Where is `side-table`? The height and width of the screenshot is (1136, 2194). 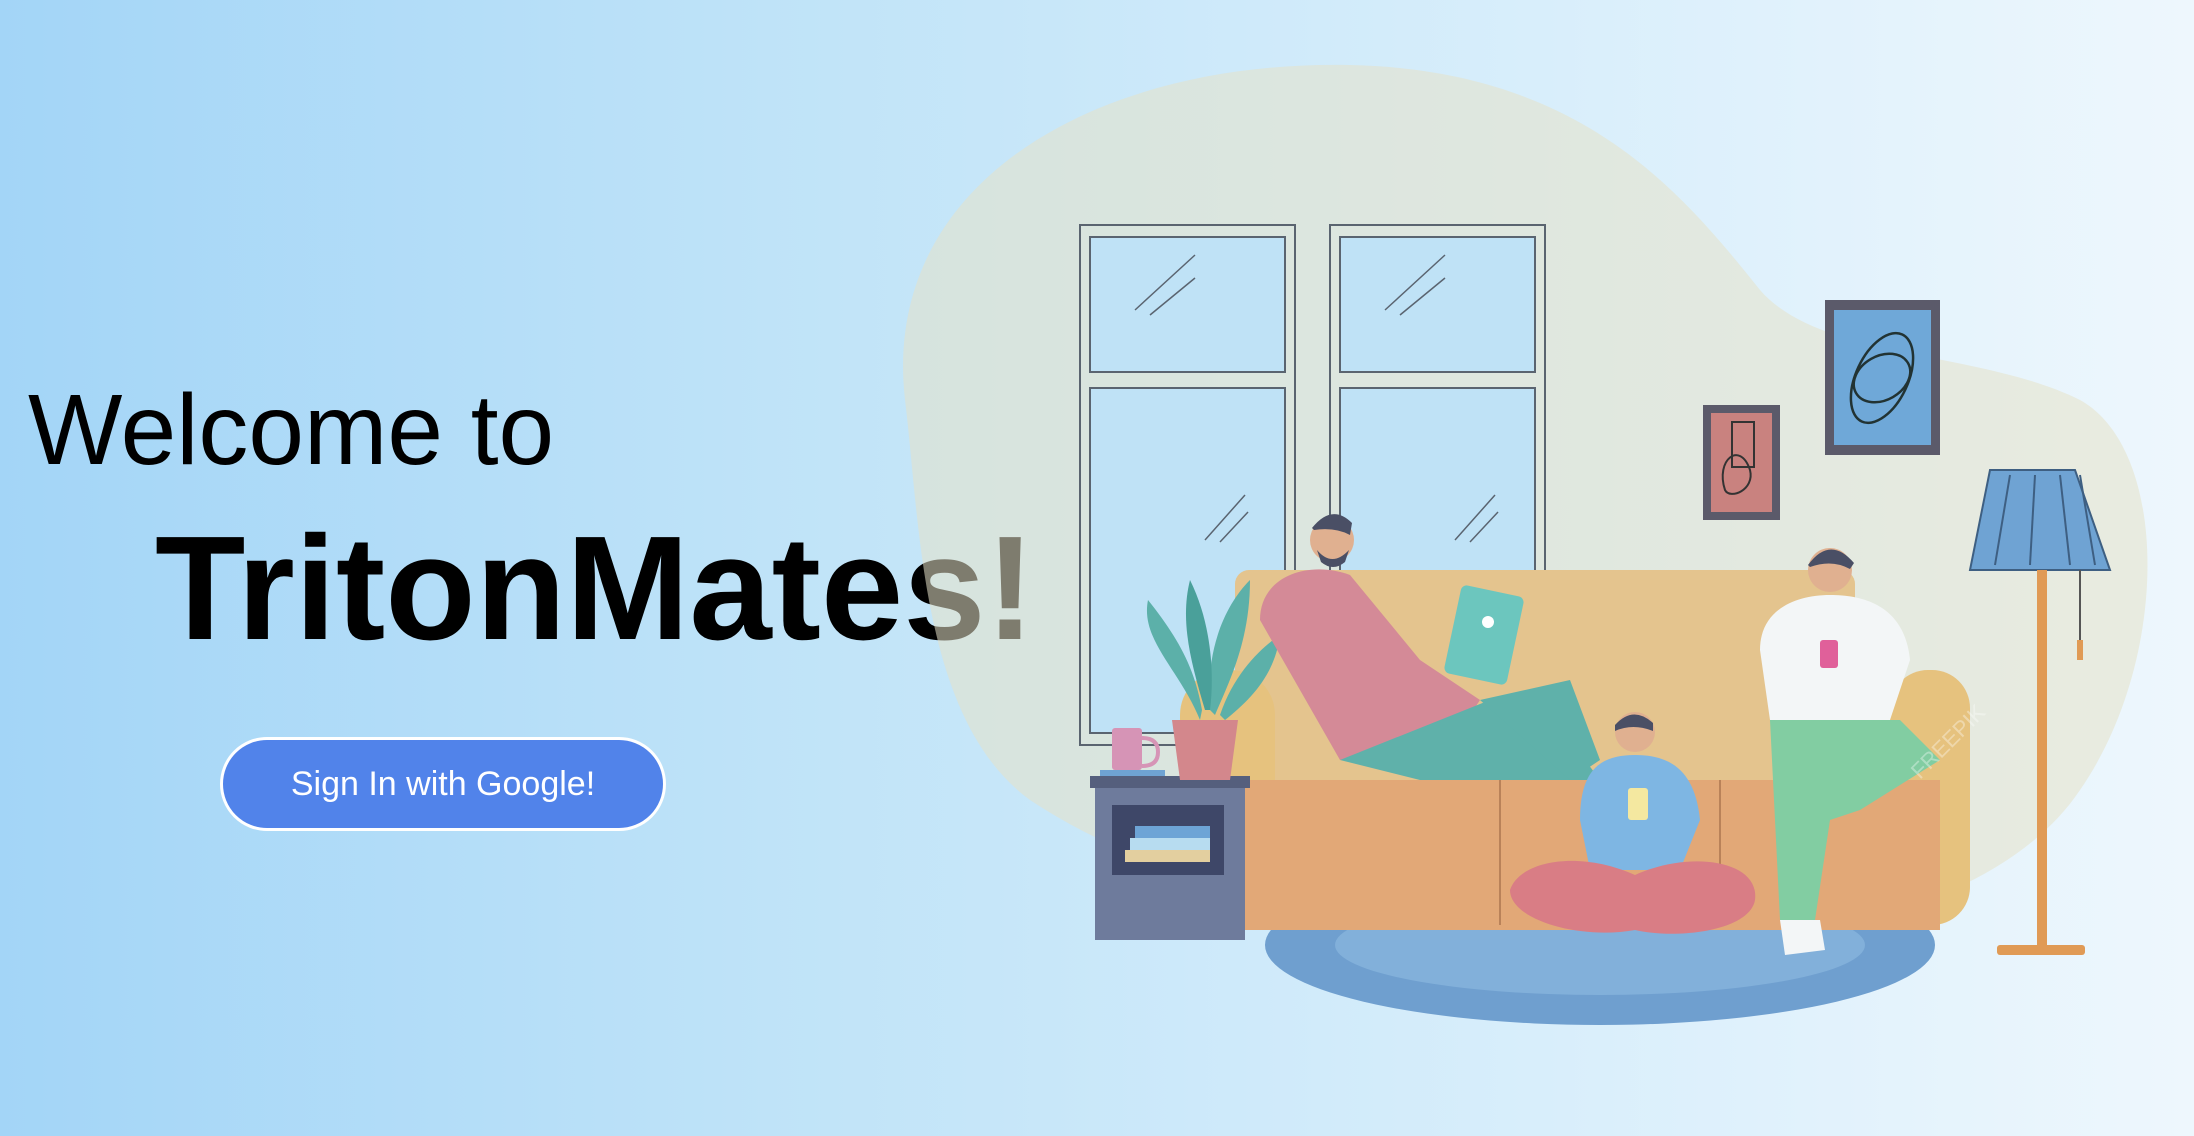
side-table is located at coordinates (1170, 858).